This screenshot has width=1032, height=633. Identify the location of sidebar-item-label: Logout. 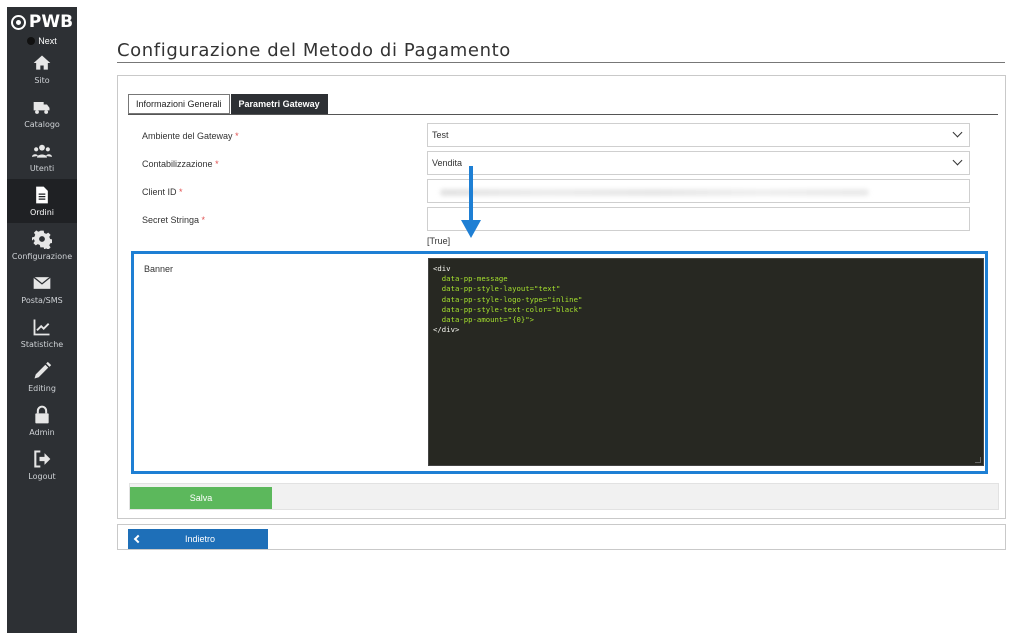
(42, 476).